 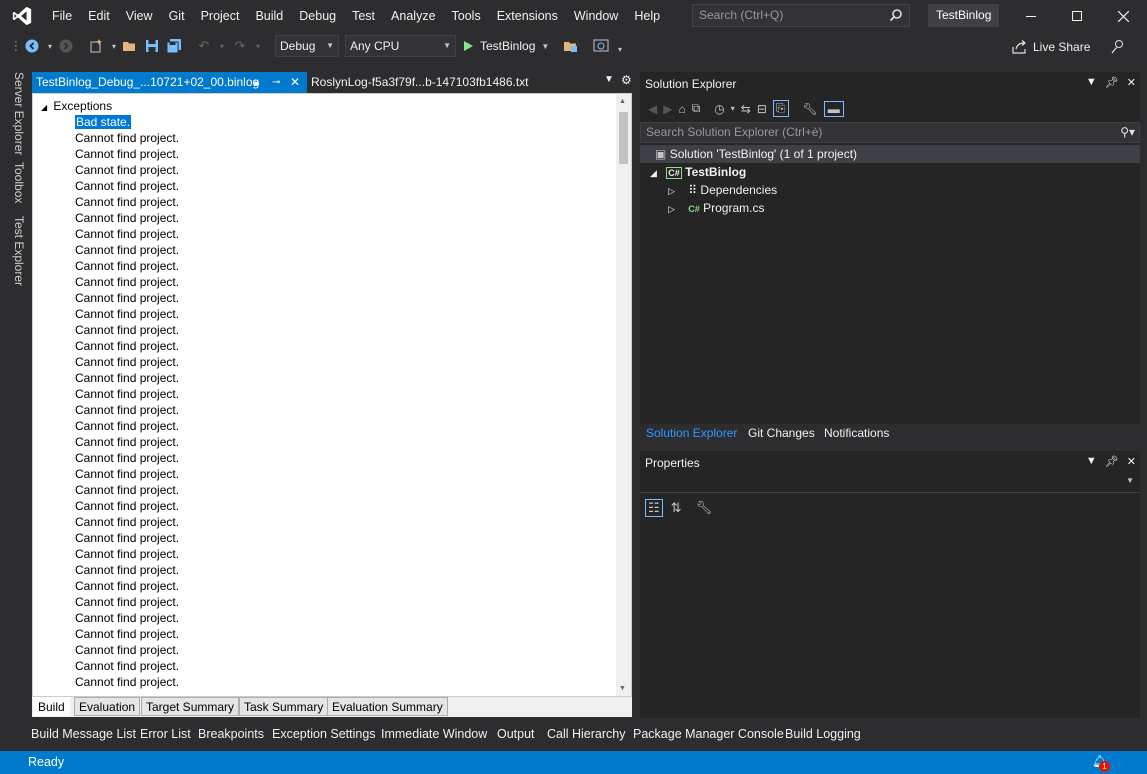 What do you see at coordinates (620, 49) in the screenshot?
I see `toolbar-overflow-icon: ▾` at bounding box center [620, 49].